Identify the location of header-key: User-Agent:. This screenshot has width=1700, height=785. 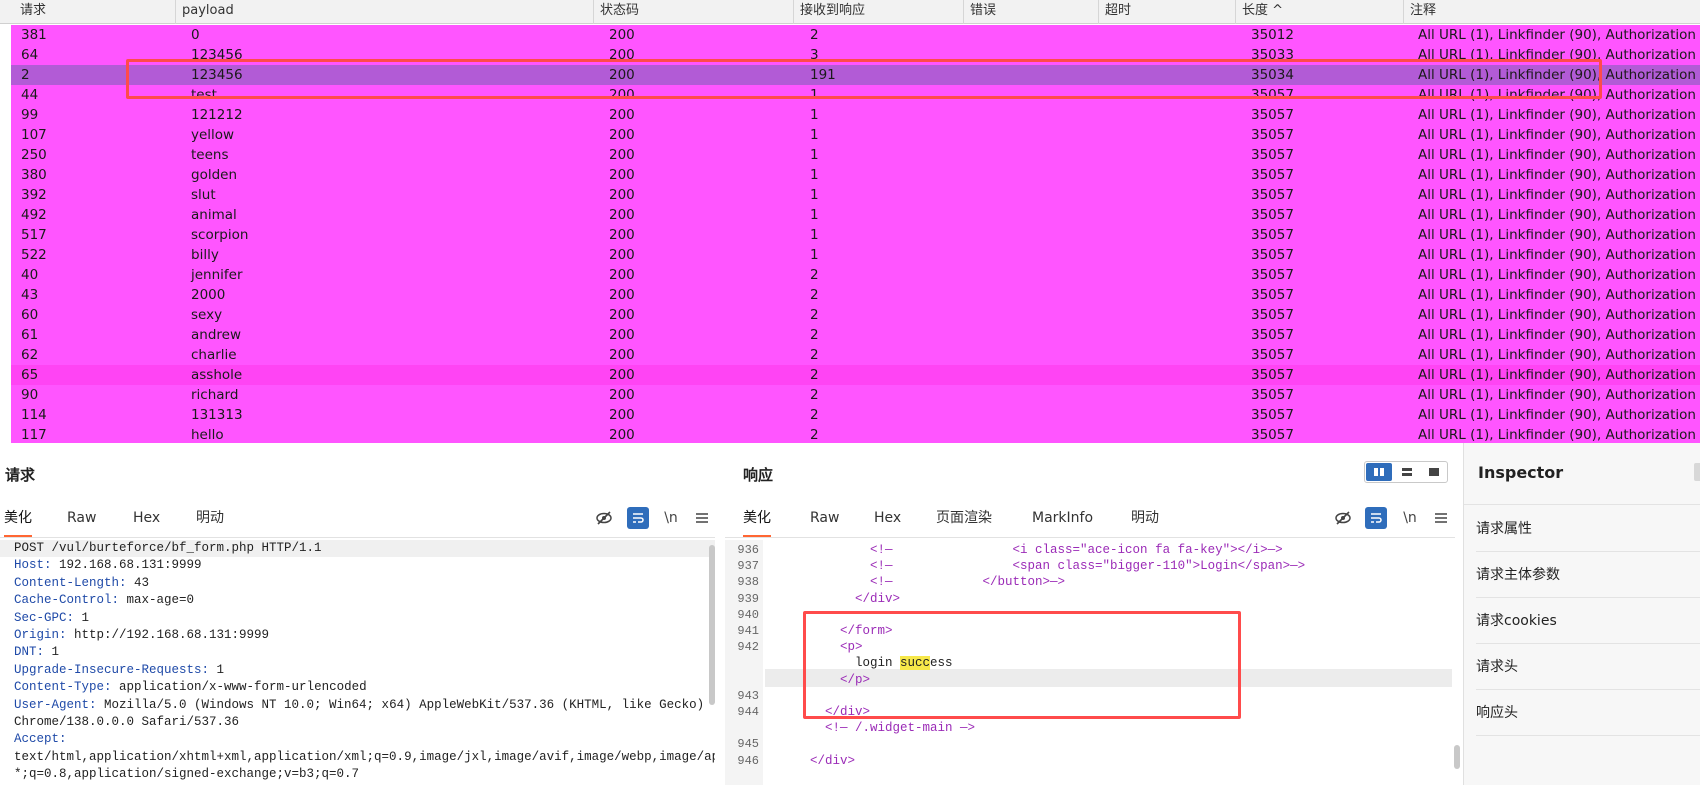
(55, 704).